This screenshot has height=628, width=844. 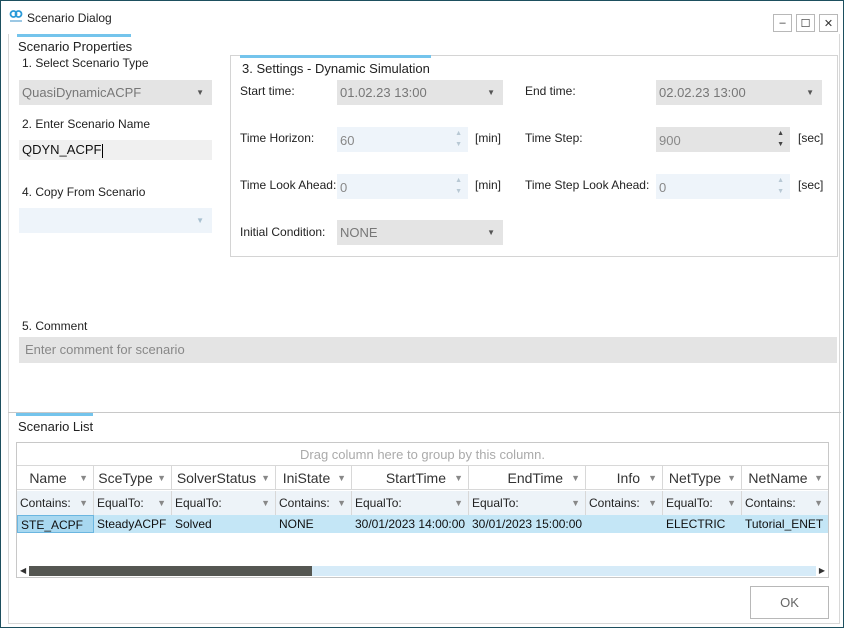 I want to click on minimize-button: –, so click(x=782, y=23).